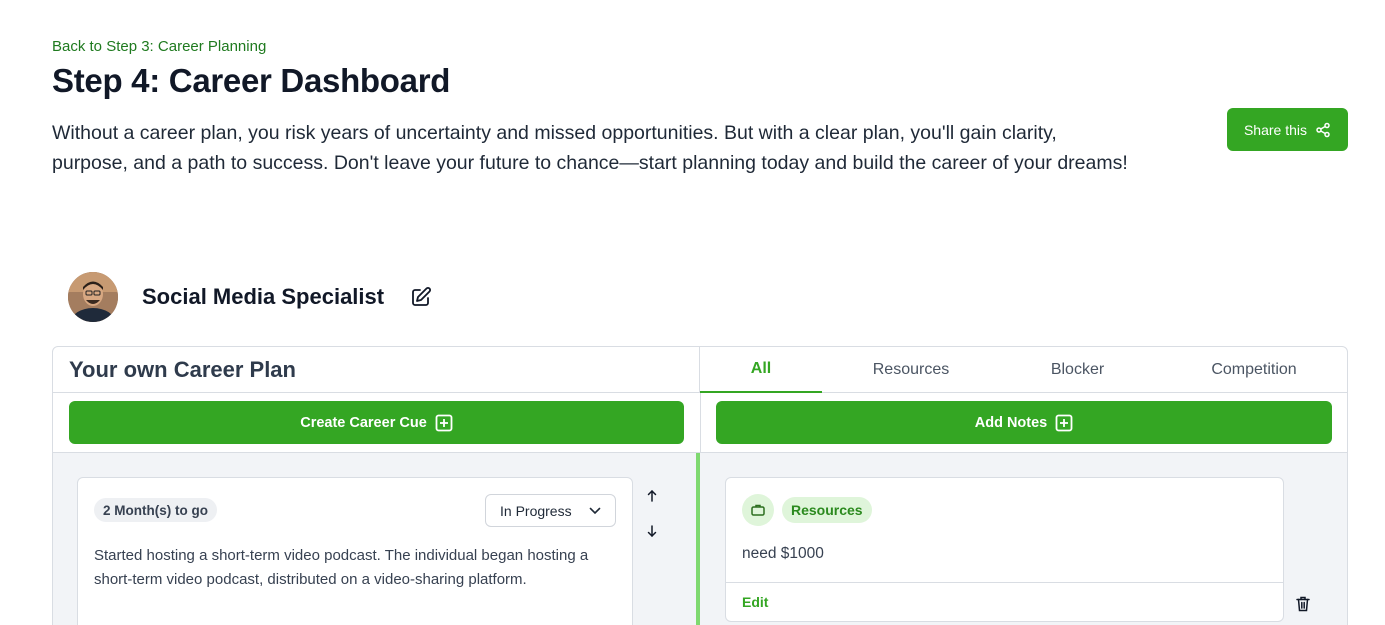 This screenshot has height=625, width=1385. Describe the element at coordinates (755, 602) in the screenshot. I see `note-edit-button: Edit` at that location.